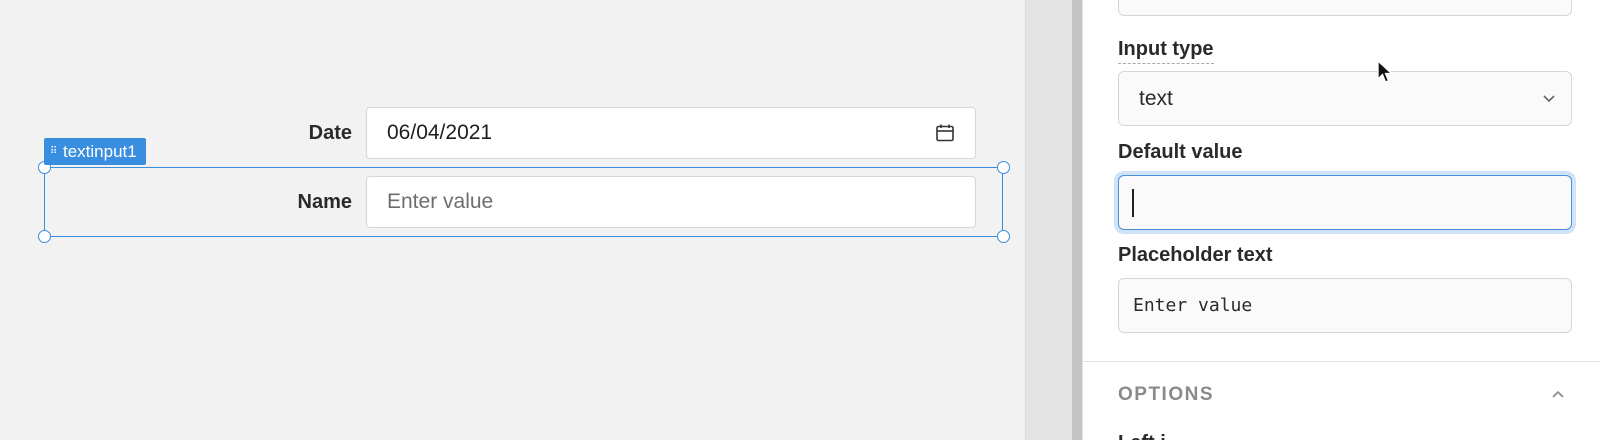  Describe the element at coordinates (1003, 236) in the screenshot. I see `resize-handle-bottom-right` at that location.